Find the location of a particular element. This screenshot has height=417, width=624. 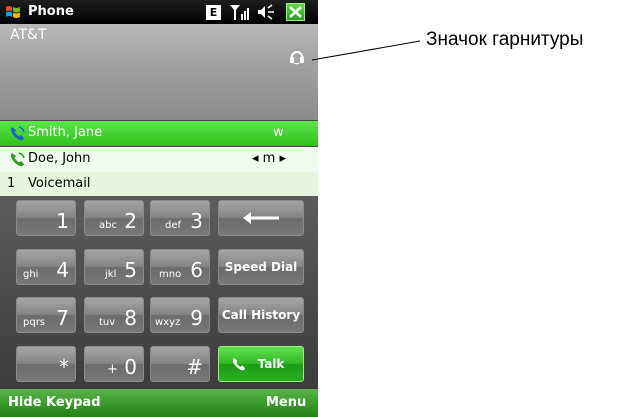

callout-label: Значок гарнитуры is located at coordinates (505, 39).